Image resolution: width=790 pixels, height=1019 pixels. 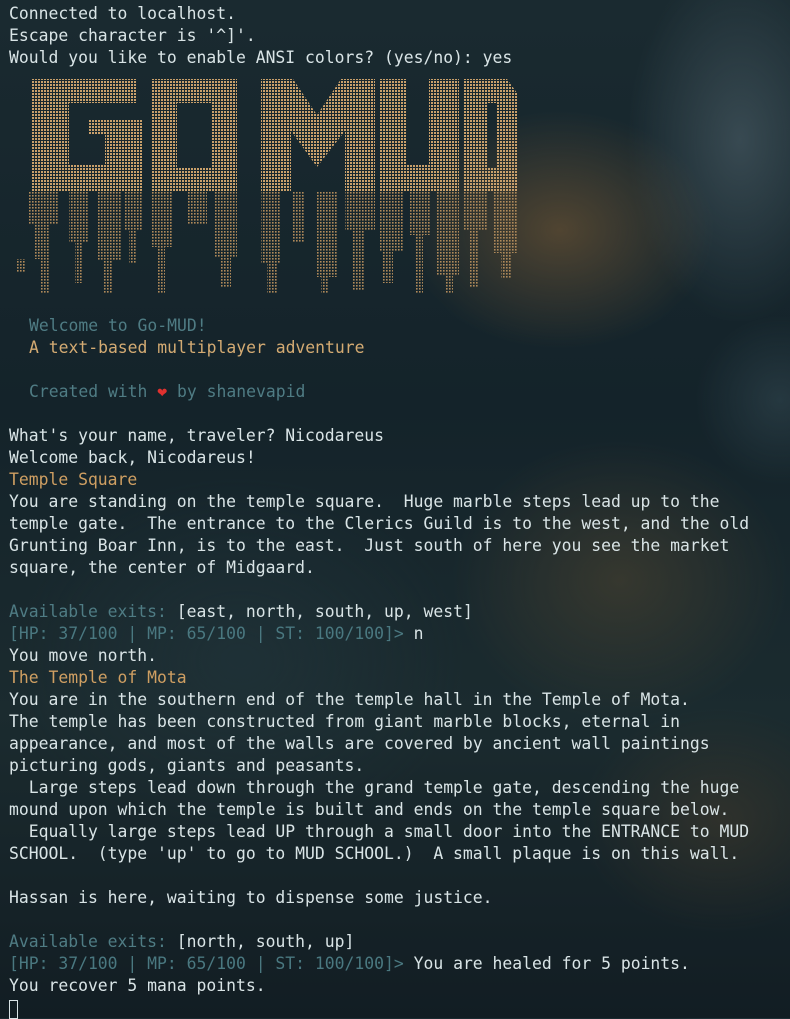 What do you see at coordinates (83, 655) in the screenshot?
I see `move-message: You move north.` at bounding box center [83, 655].